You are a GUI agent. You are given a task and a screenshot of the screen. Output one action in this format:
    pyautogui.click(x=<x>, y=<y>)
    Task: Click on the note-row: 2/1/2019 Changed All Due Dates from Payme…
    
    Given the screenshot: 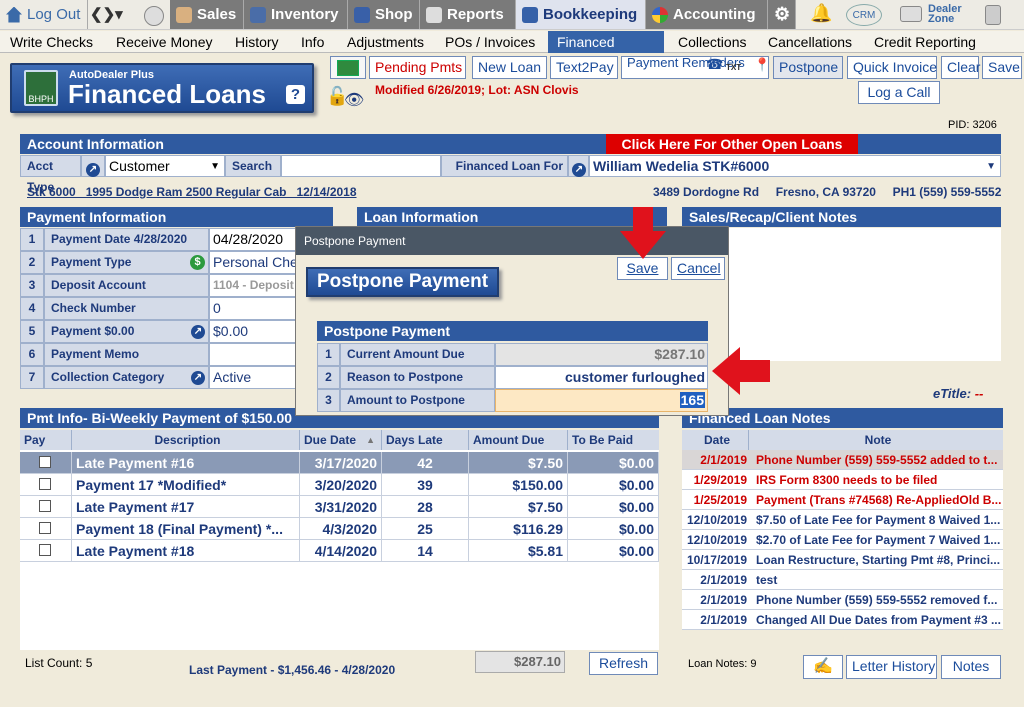 What is the action you would take?
    pyautogui.click(x=842, y=620)
    